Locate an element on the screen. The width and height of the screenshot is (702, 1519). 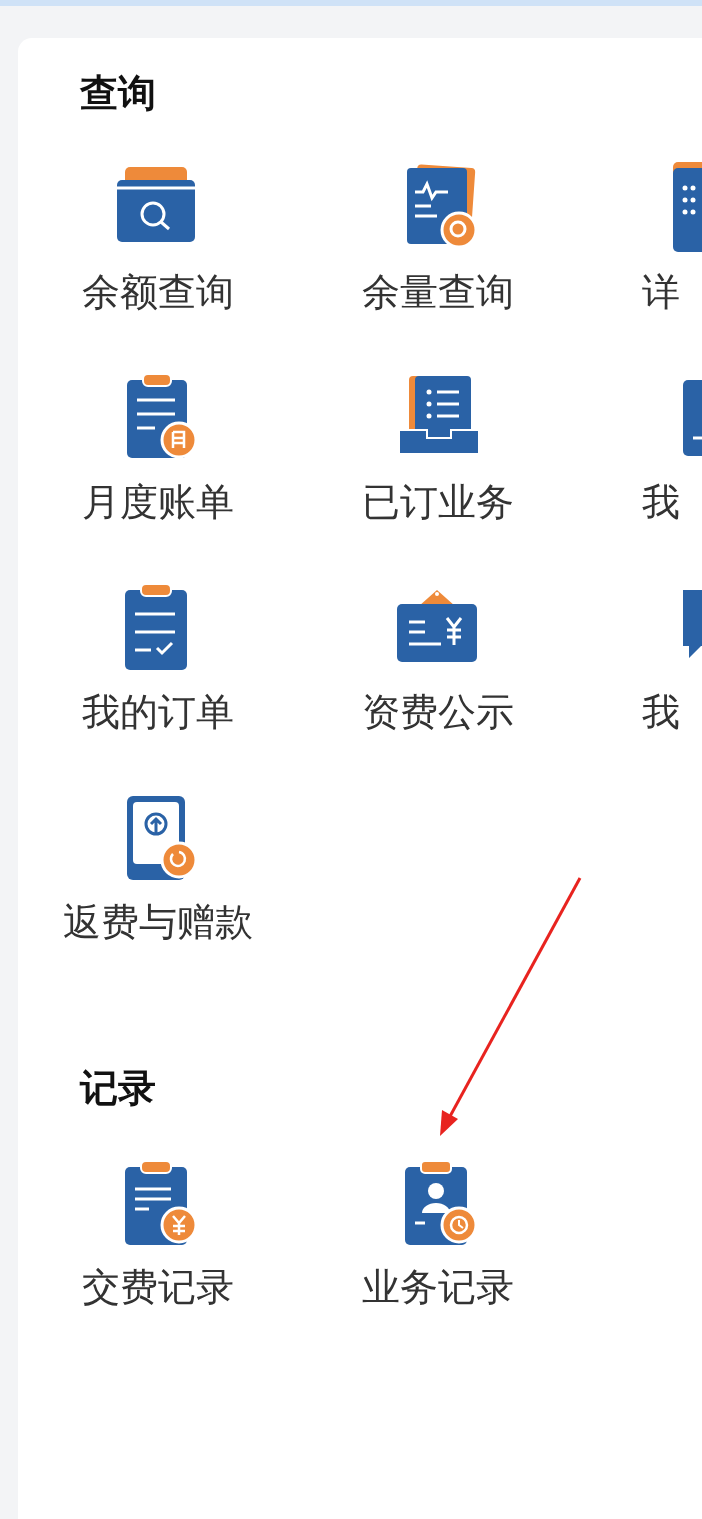
service-item: 交费记录 is located at coordinates (158, 1233).